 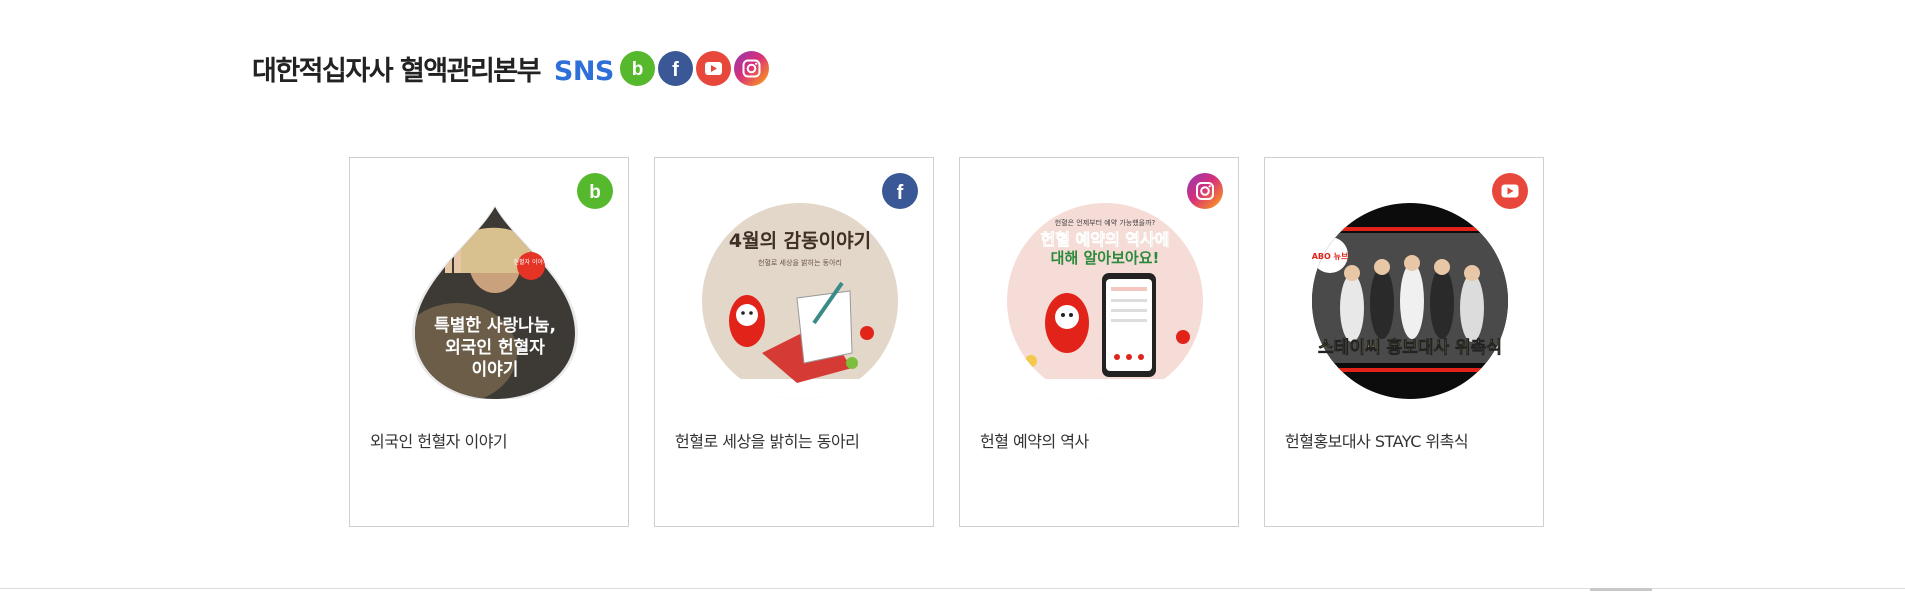 I want to click on thumb-line-2: 대해 알아보아요!, so click(x=1105, y=258).